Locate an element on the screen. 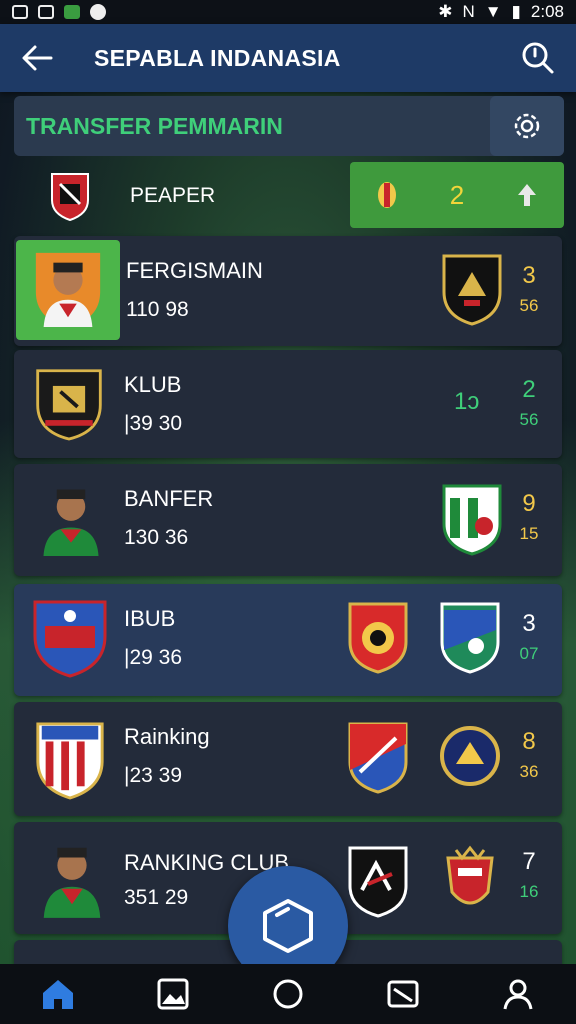  home-icon is located at coordinates (57, 994).